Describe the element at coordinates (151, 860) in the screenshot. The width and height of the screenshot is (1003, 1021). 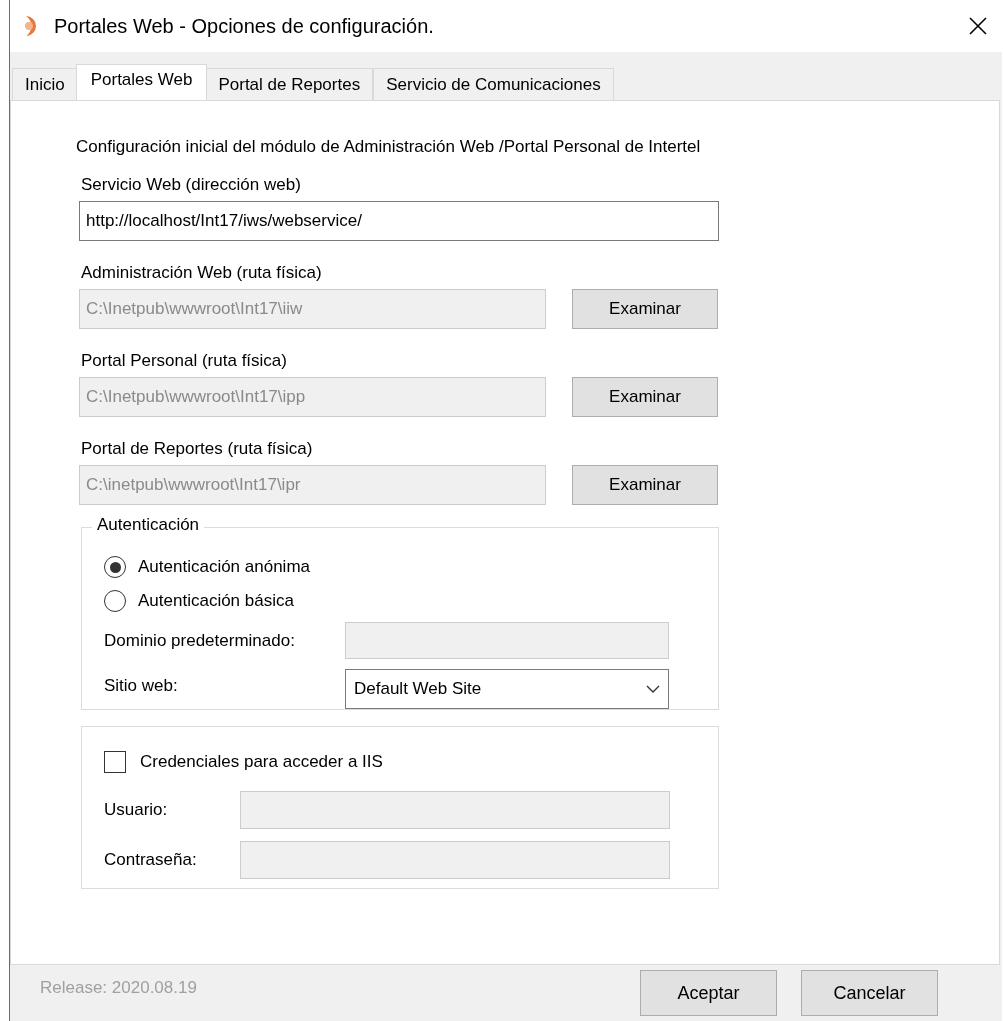
I see `field-label: Contraseña:` at that location.